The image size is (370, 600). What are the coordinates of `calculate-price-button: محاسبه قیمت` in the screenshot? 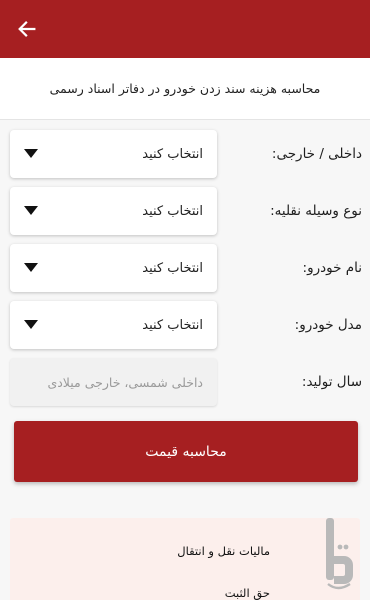 It's located at (186, 451).